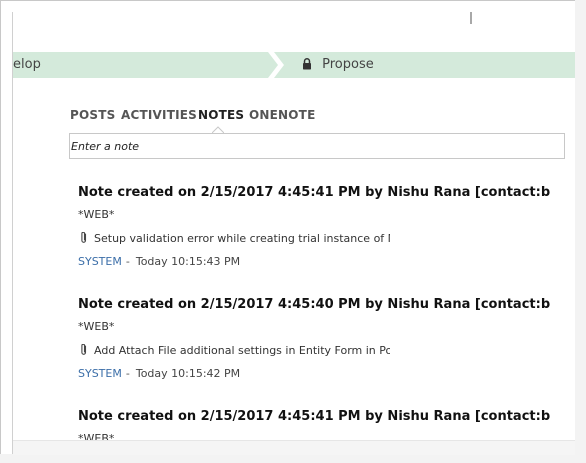 Image resolution: width=586 pixels, height=463 pixels. What do you see at coordinates (92, 115) in the screenshot?
I see `tab-posts: POSTS` at bounding box center [92, 115].